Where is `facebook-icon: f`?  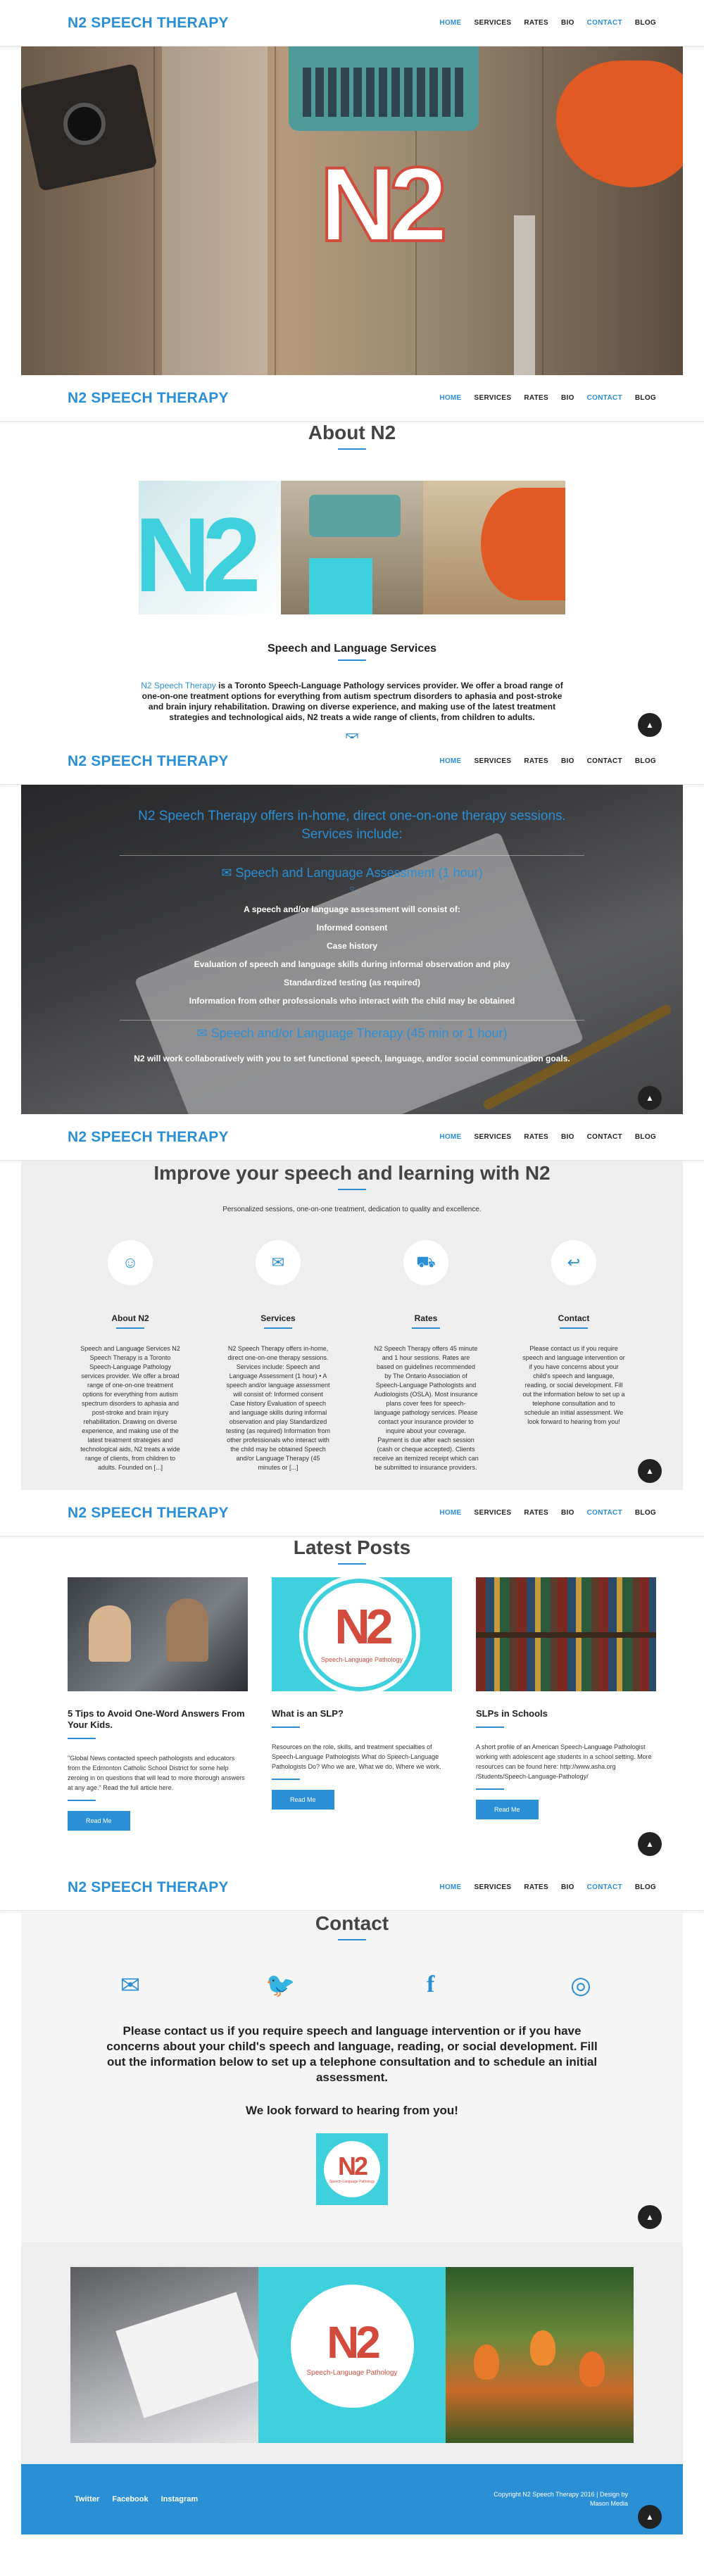
facebook-icon: f is located at coordinates (430, 1985).